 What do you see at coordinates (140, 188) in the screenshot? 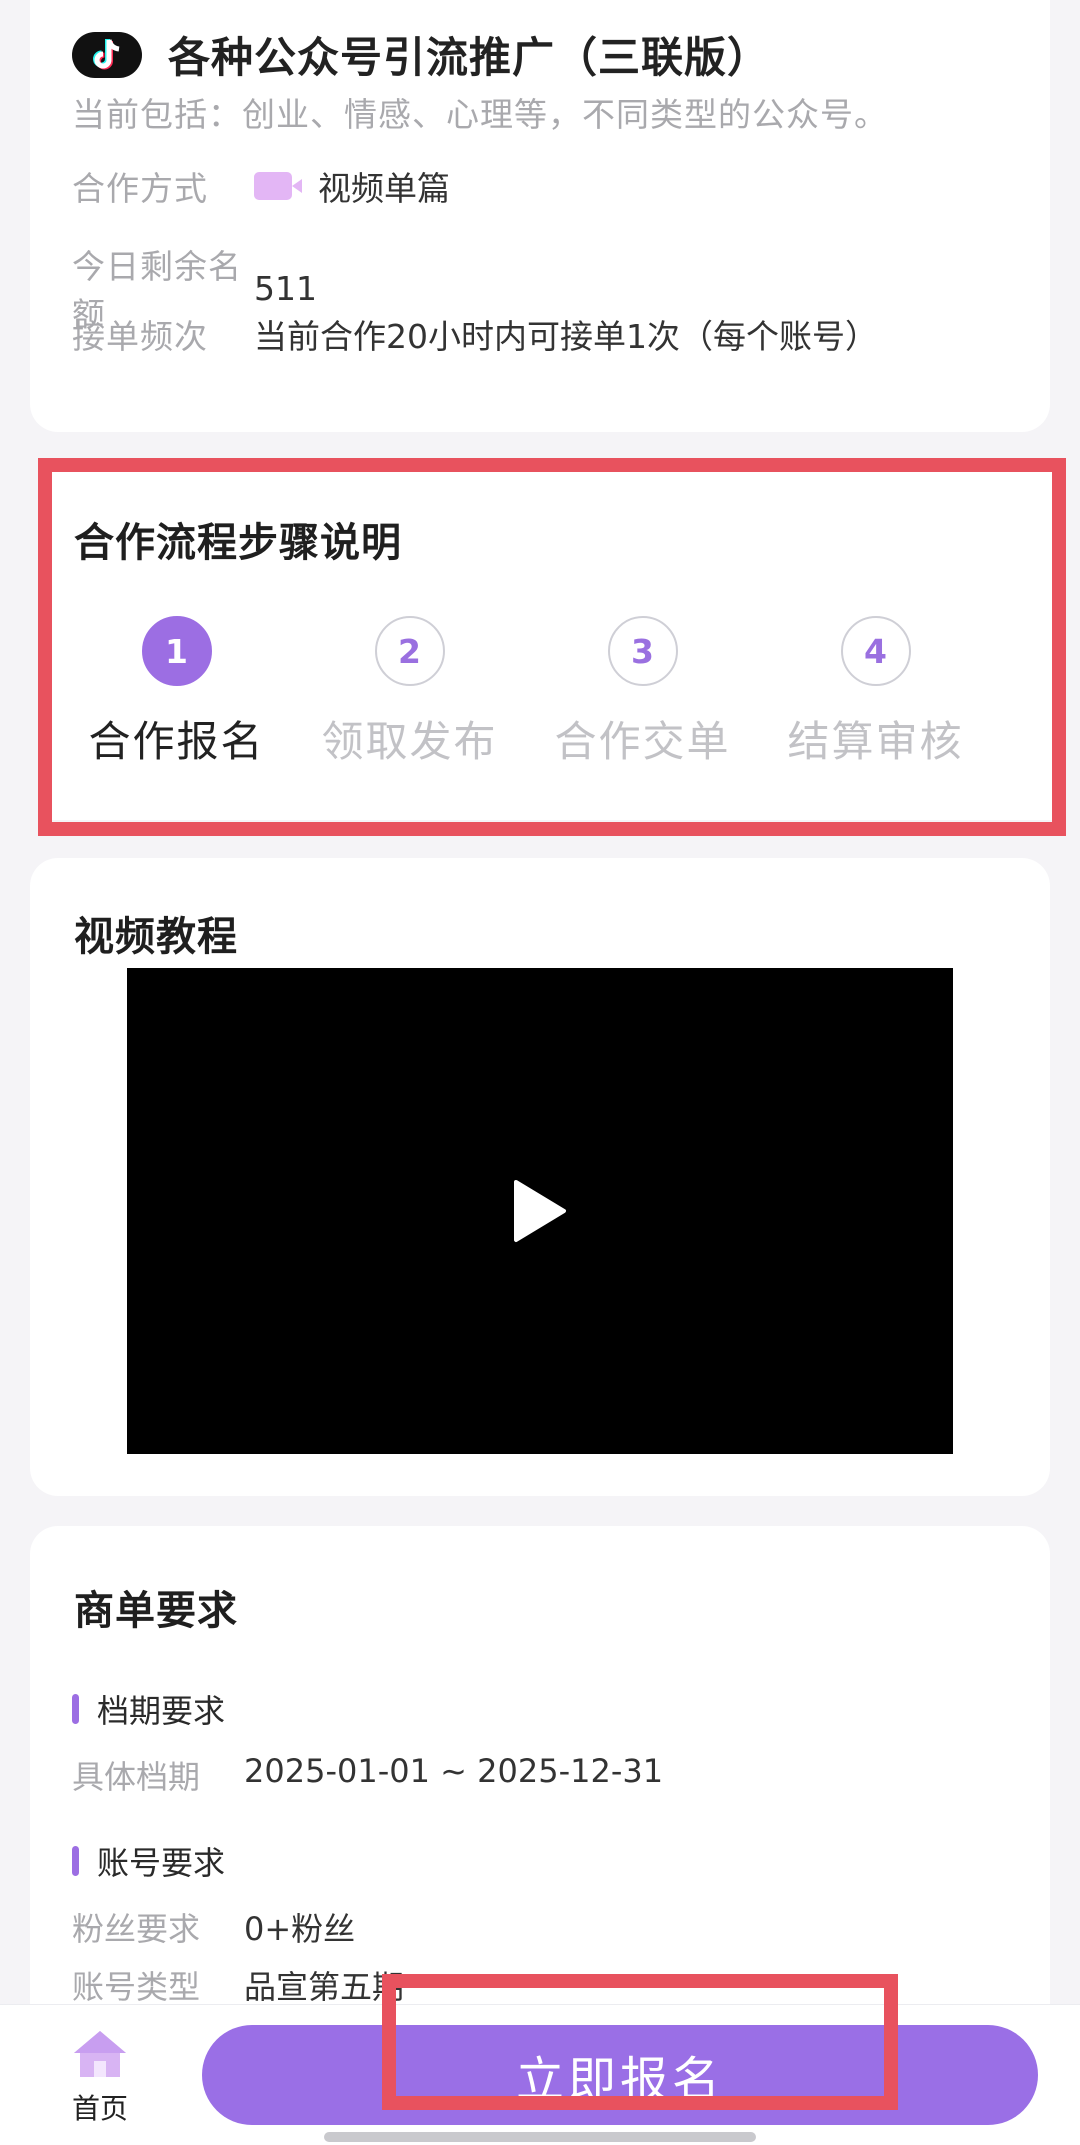
I see `info-label: 合作方式` at bounding box center [140, 188].